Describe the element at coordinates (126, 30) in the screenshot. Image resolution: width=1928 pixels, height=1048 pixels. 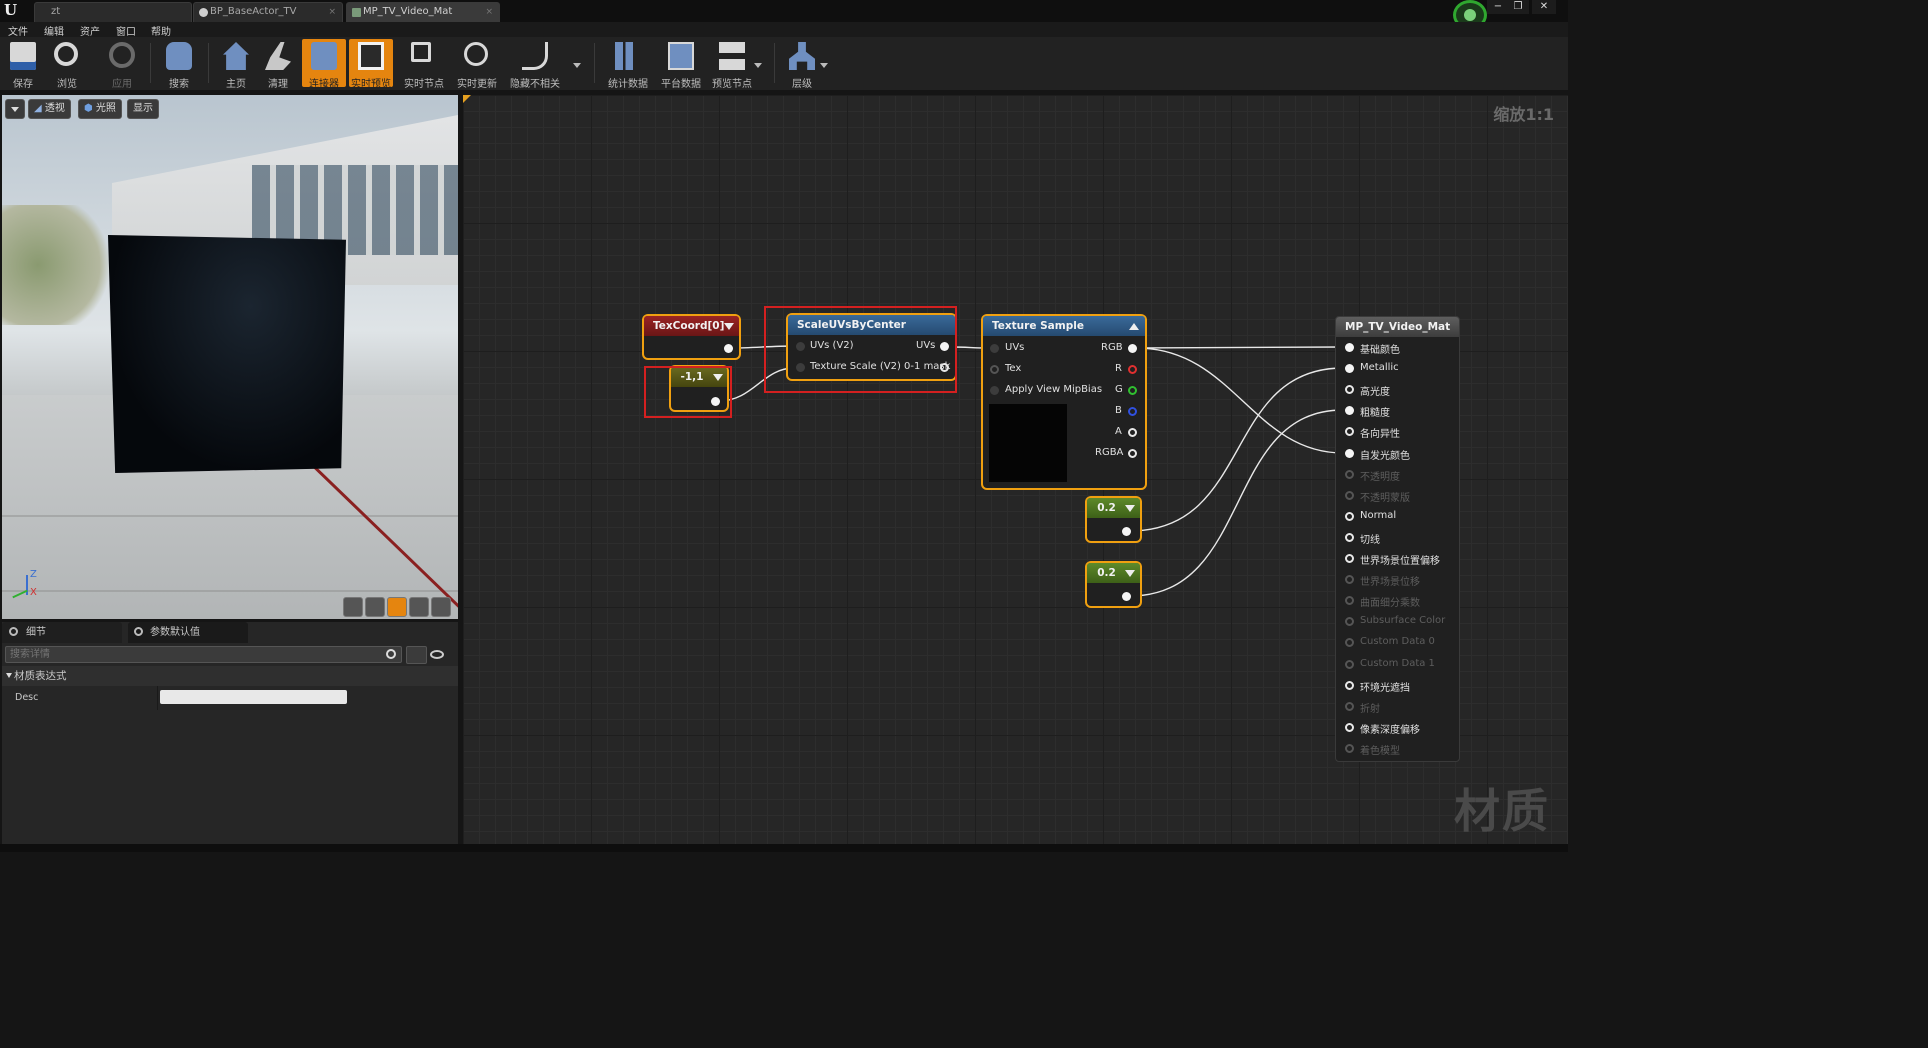
I see `menu-window: 窗口` at that location.